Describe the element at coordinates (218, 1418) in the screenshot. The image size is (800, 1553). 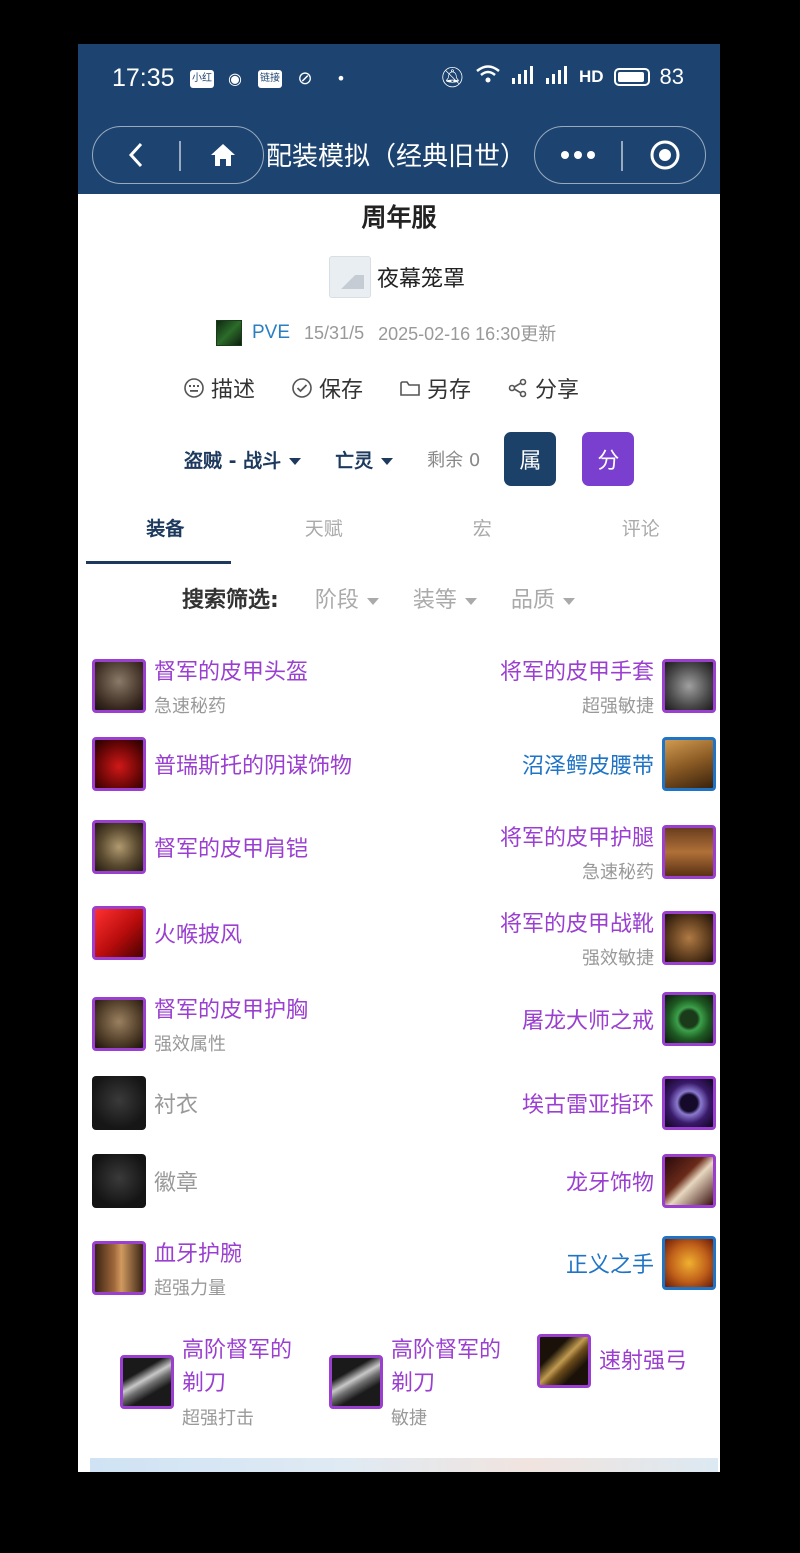
I see `weapon-enchant: 超强打击` at that location.